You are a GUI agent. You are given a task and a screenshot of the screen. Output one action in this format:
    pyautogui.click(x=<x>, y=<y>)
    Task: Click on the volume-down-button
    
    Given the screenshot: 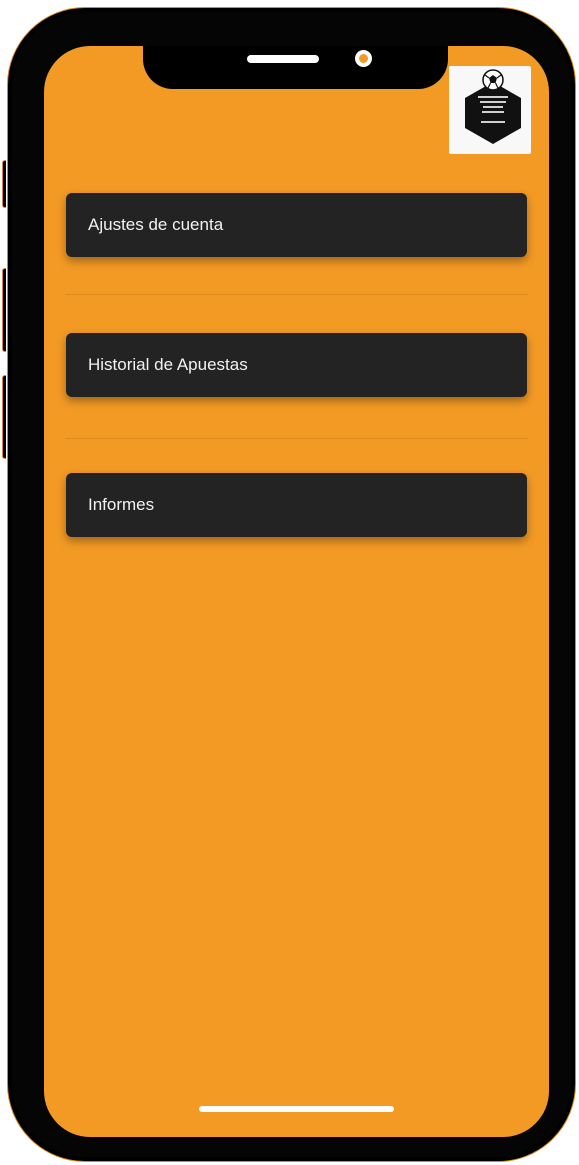 What is the action you would take?
    pyautogui.click(x=4, y=417)
    